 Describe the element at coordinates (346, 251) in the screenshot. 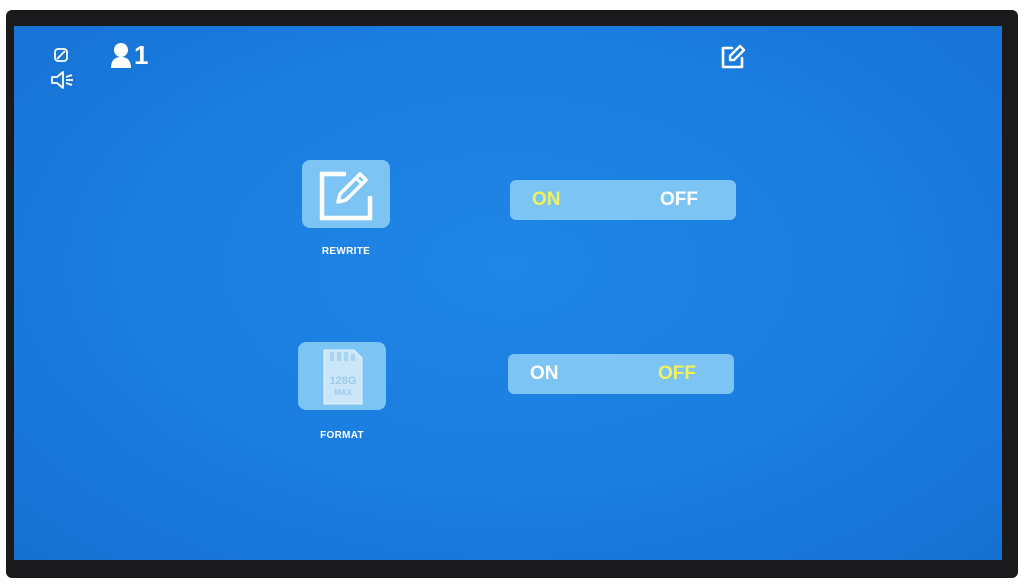

I see `rewrite-label: REWRITE` at that location.